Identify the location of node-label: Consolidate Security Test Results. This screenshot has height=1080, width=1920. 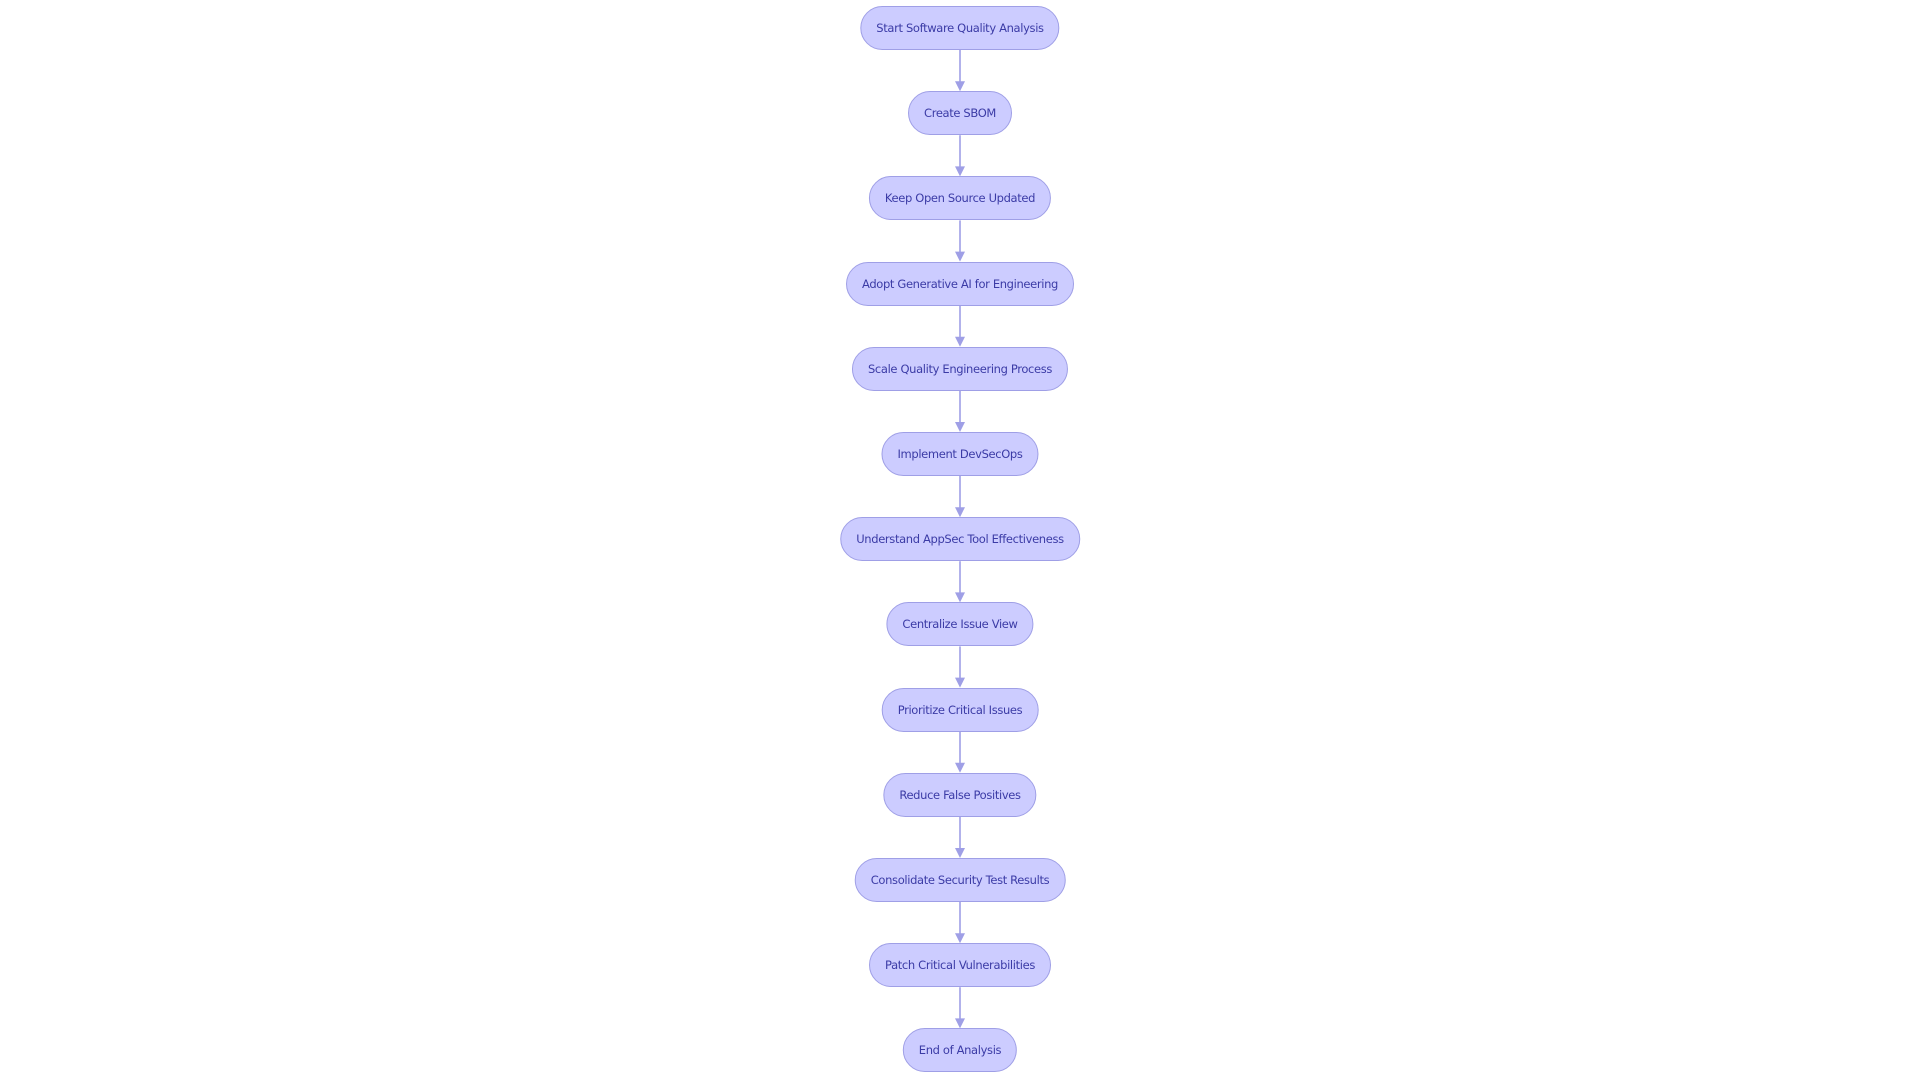
(960, 880).